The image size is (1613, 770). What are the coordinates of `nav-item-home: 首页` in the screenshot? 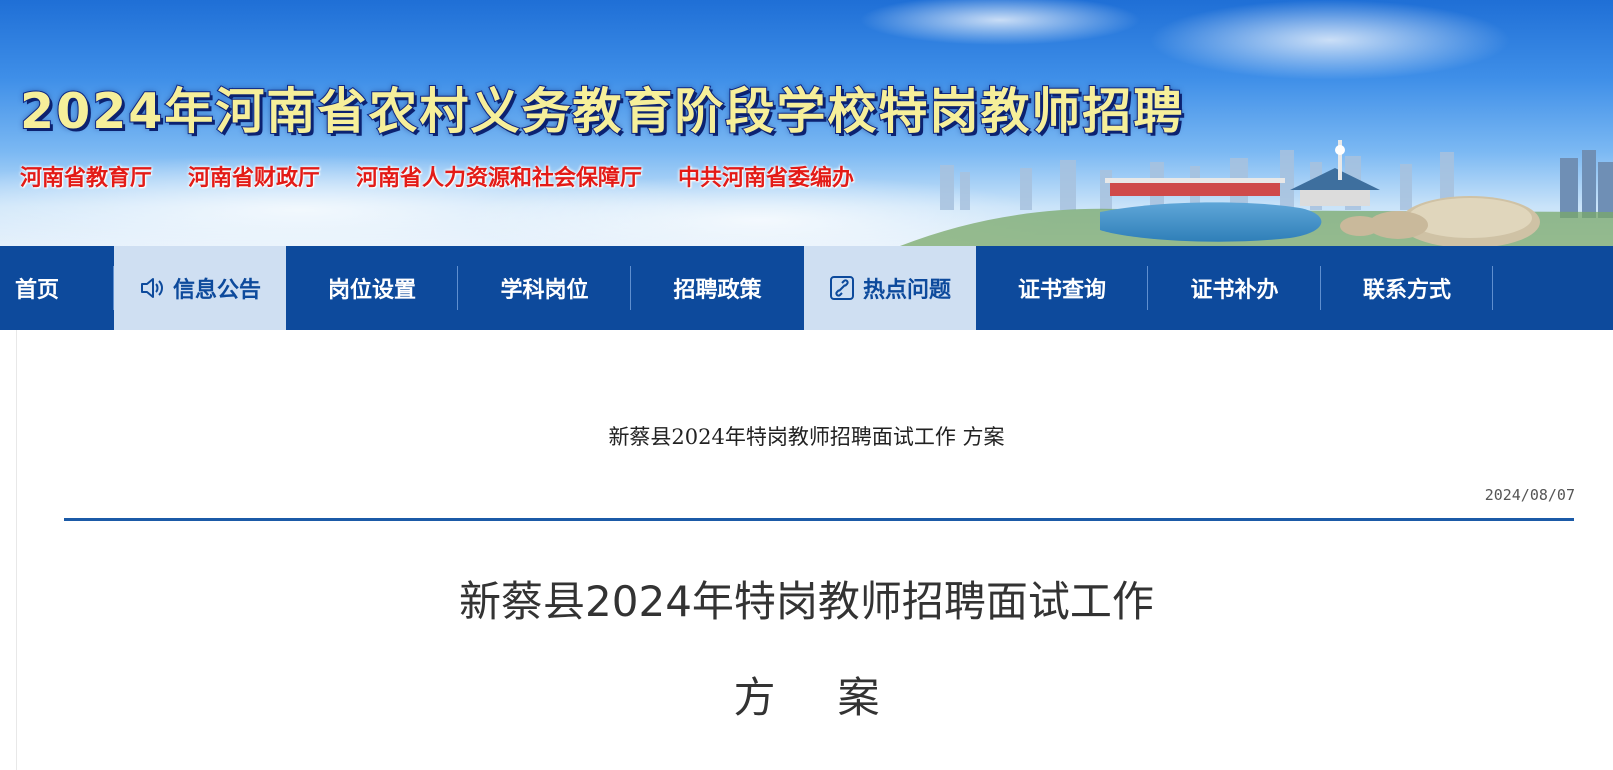 It's located at (57, 288).